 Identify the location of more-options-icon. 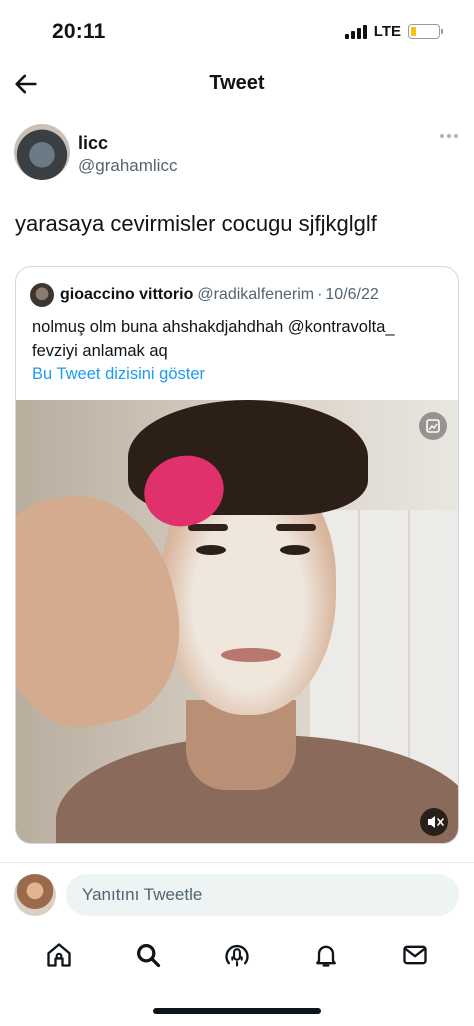
(449, 136).